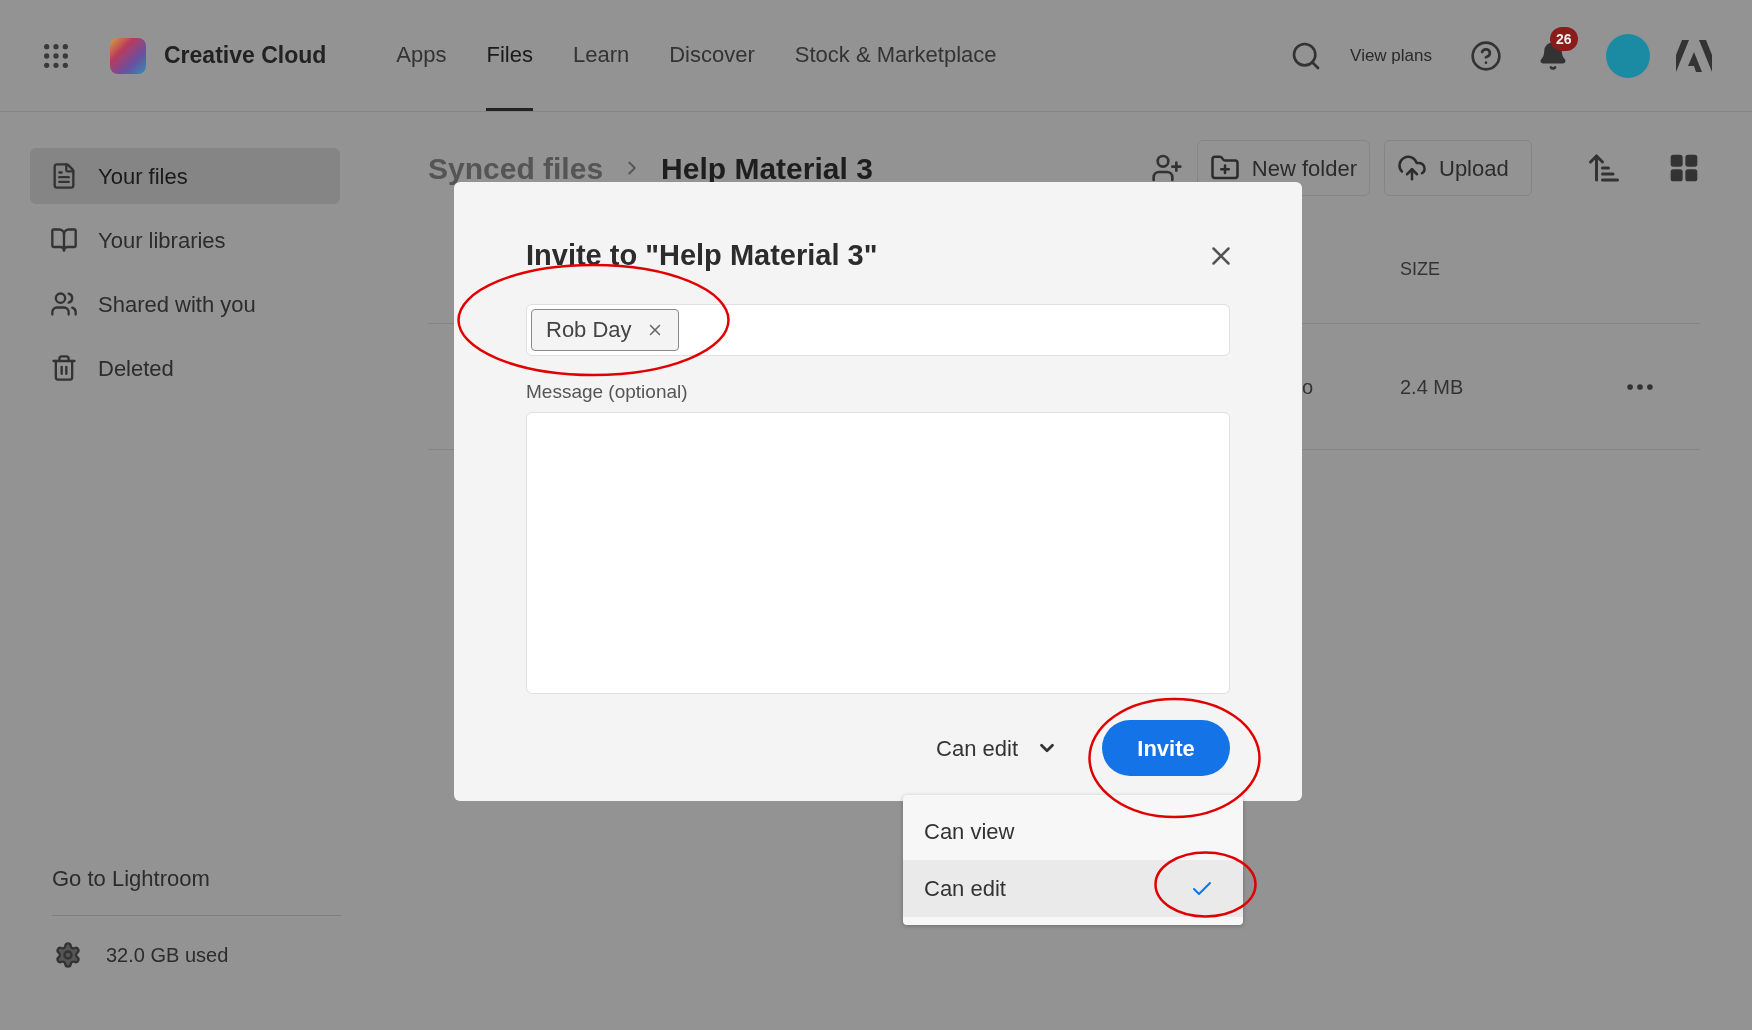 The width and height of the screenshot is (1752, 1030). What do you see at coordinates (878, 329) in the screenshot?
I see `recipient-field: Rob Day` at bounding box center [878, 329].